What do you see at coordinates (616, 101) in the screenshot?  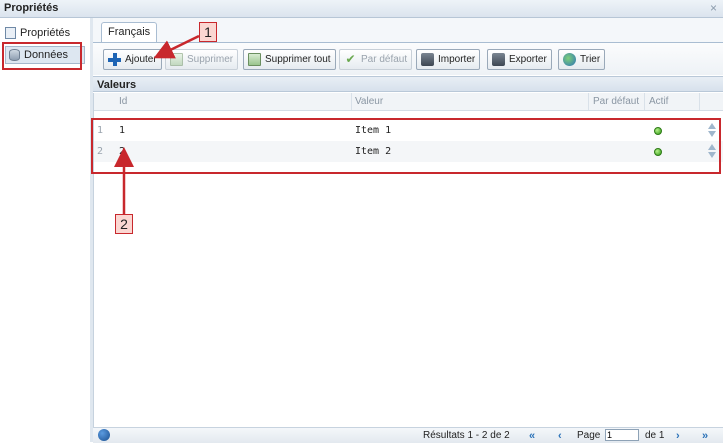 I see `column-header-default: Par défaut` at bounding box center [616, 101].